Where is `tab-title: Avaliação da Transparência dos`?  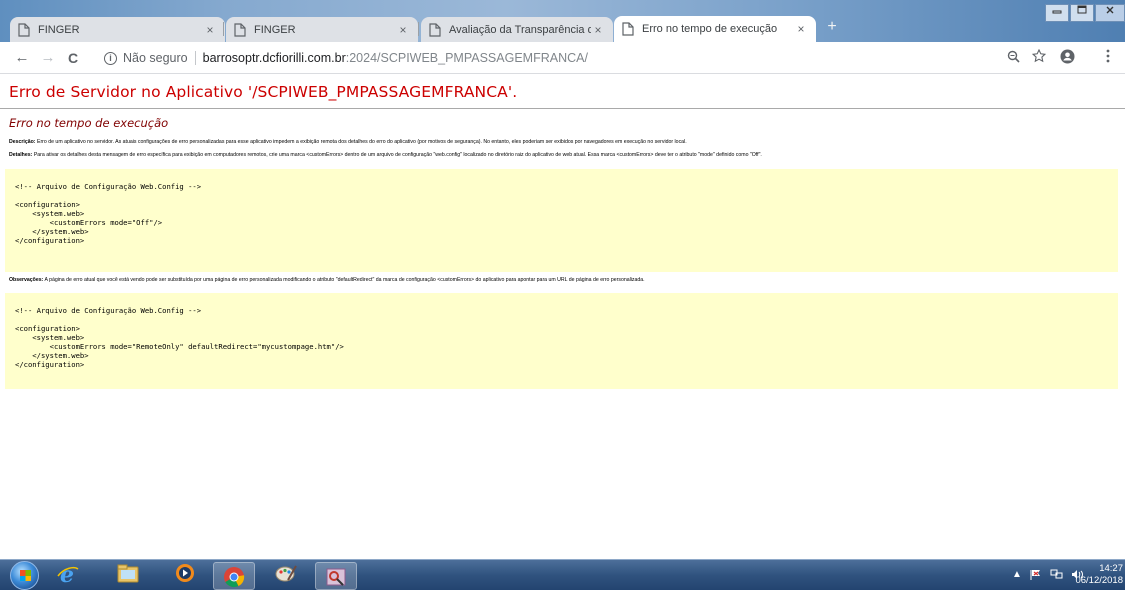 tab-title: Avaliação da Transparência dos is located at coordinates (520, 29).